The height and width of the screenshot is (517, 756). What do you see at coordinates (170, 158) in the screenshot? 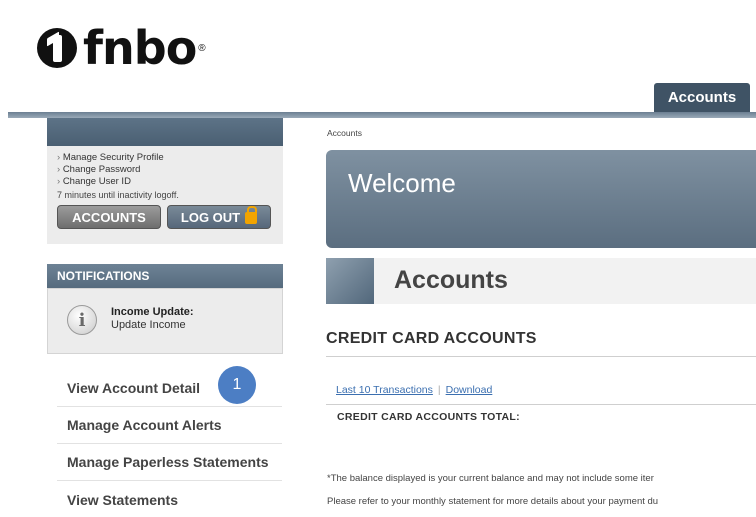
I see `manage-security-profile-link: Manage Security Profile` at bounding box center [170, 158].